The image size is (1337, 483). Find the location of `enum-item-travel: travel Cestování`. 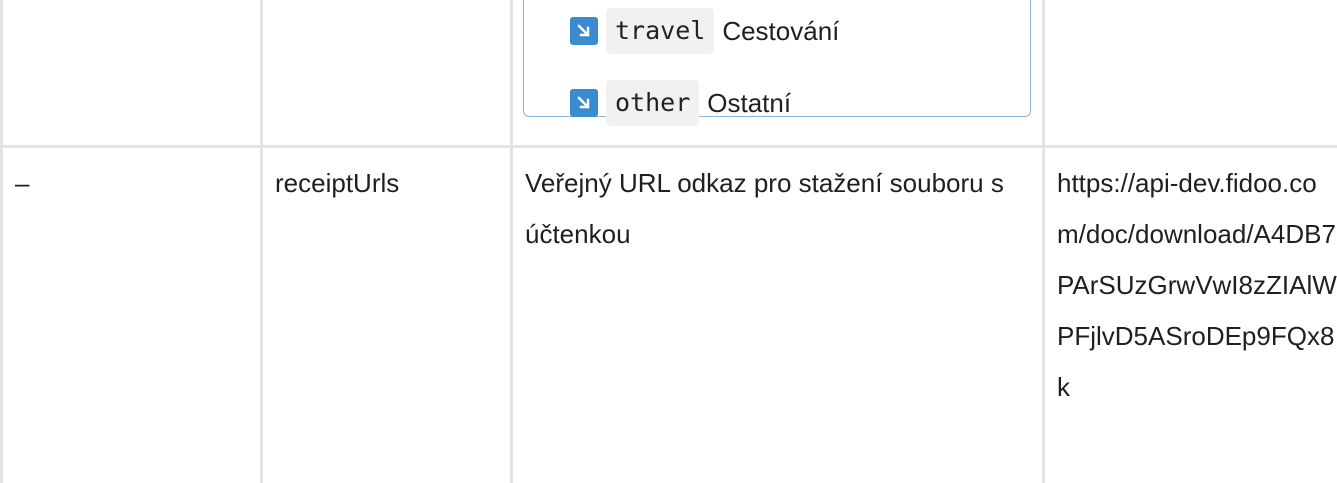

enum-item-travel: travel Cestování is located at coordinates (800, 31).